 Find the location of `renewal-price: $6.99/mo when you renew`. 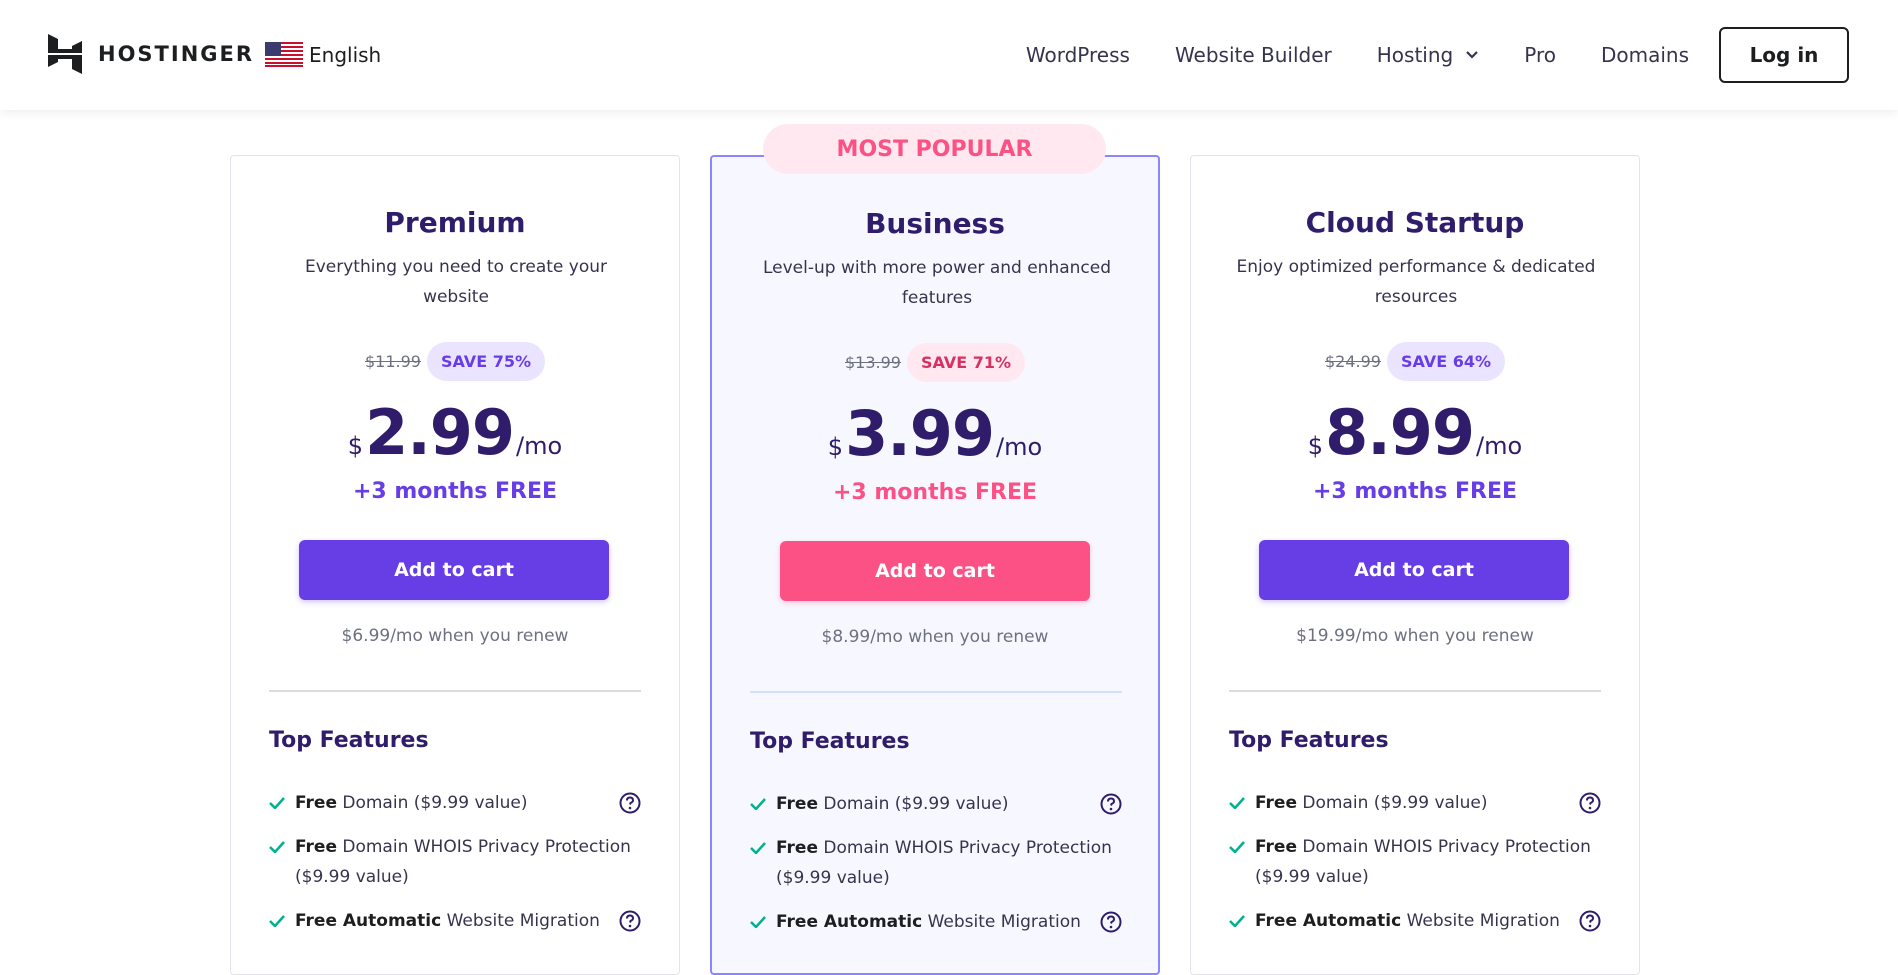

renewal-price: $6.99/mo when you renew is located at coordinates (455, 636).